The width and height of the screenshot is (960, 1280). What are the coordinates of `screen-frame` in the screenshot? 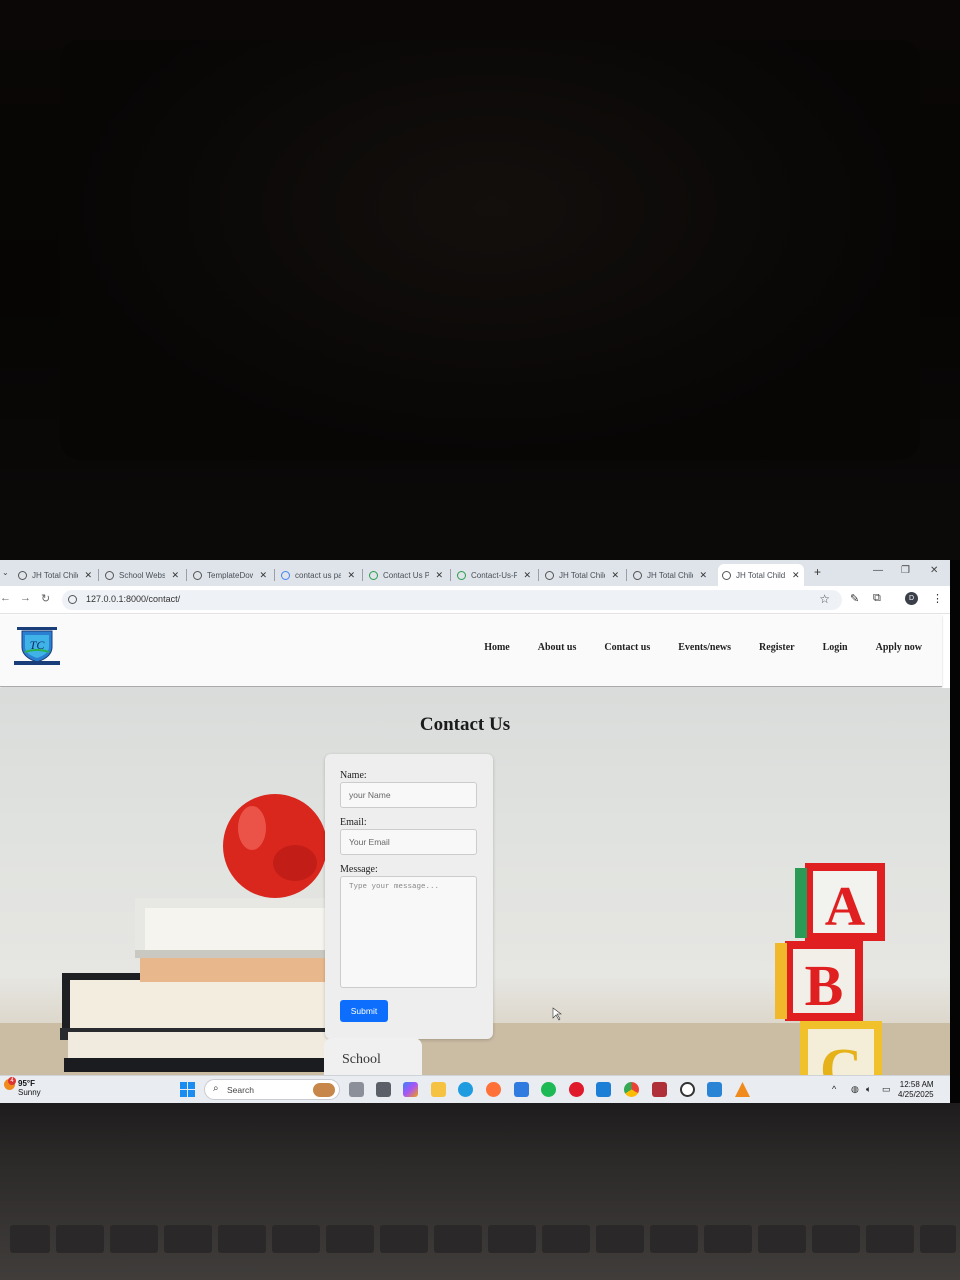 It's located at (480, 530).